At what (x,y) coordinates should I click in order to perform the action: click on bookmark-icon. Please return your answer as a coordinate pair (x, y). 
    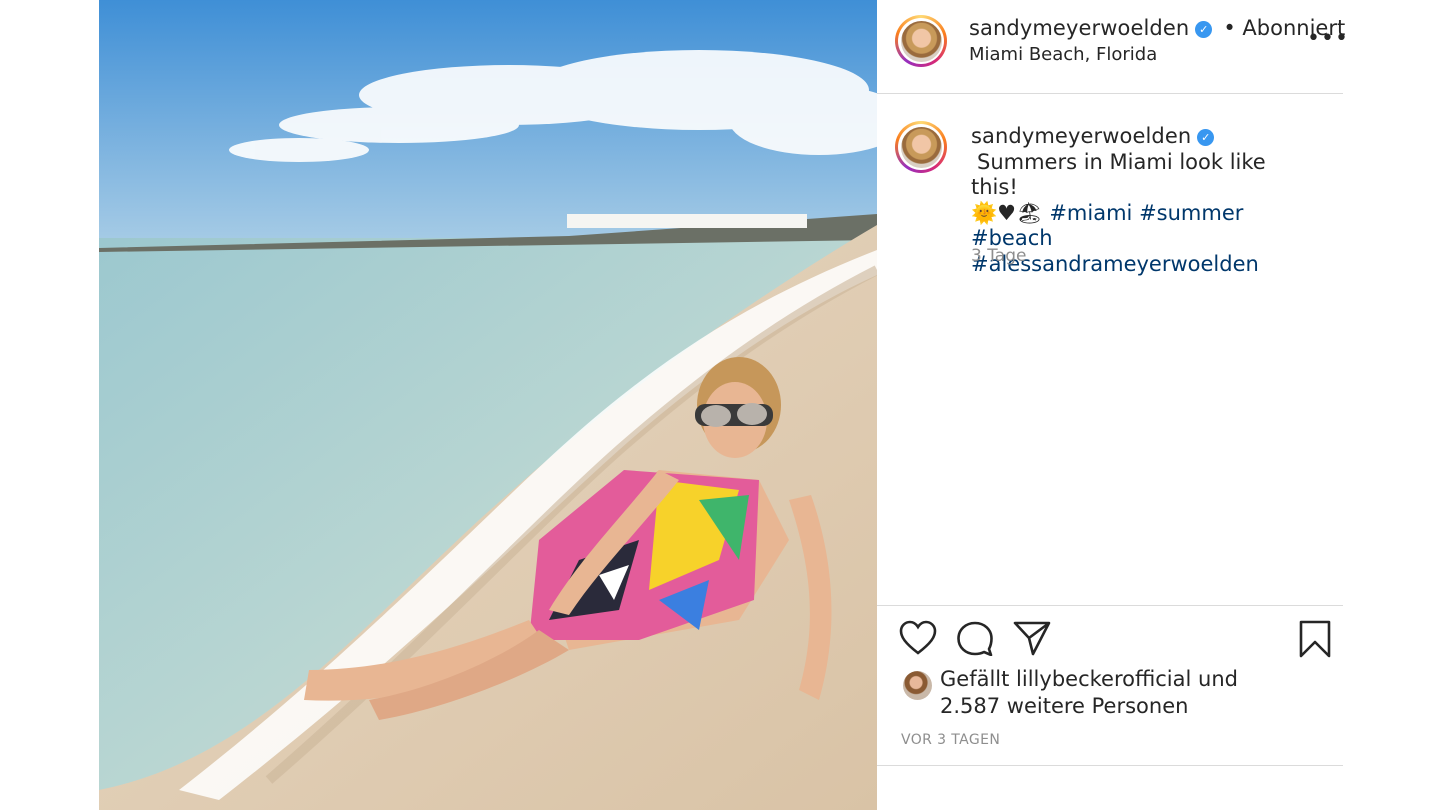
    Looking at the image, I should click on (1315, 641).